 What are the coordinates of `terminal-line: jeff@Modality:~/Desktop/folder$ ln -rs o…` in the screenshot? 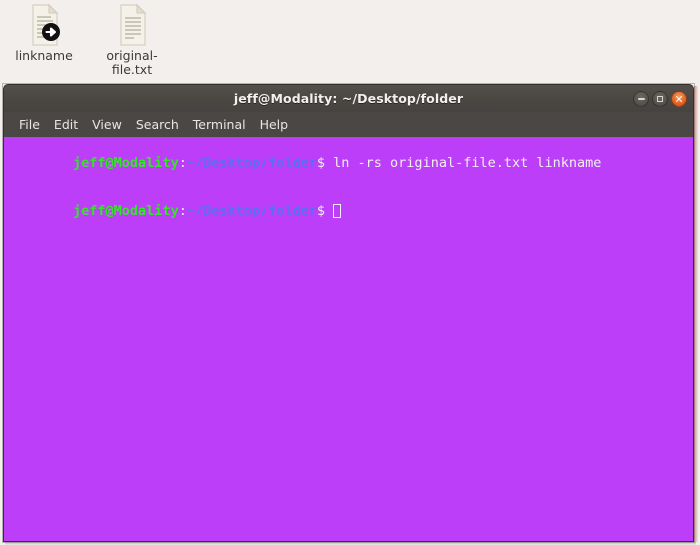 It's located at (350, 163).